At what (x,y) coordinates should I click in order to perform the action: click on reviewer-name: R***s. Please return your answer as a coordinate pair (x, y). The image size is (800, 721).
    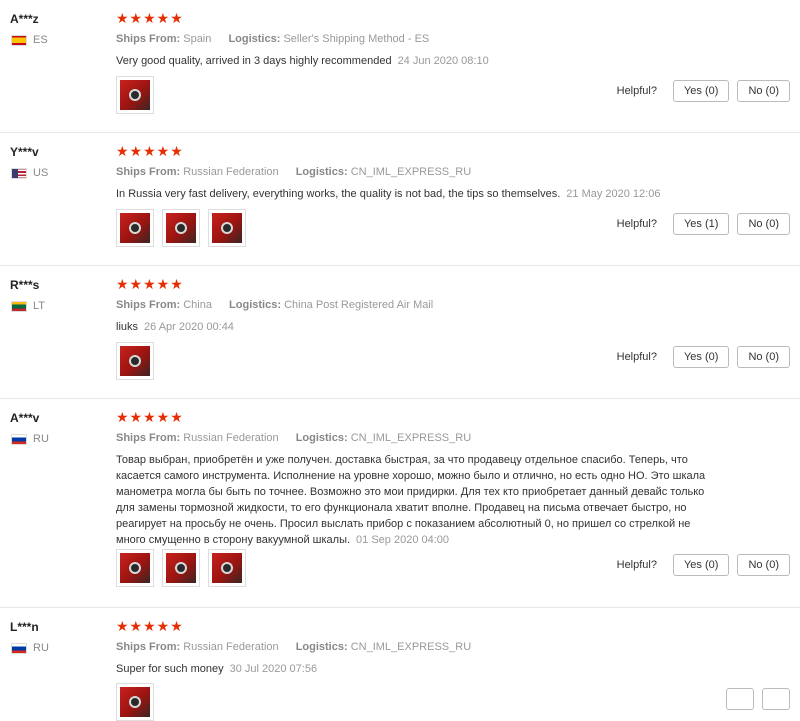
    Looking at the image, I should click on (25, 285).